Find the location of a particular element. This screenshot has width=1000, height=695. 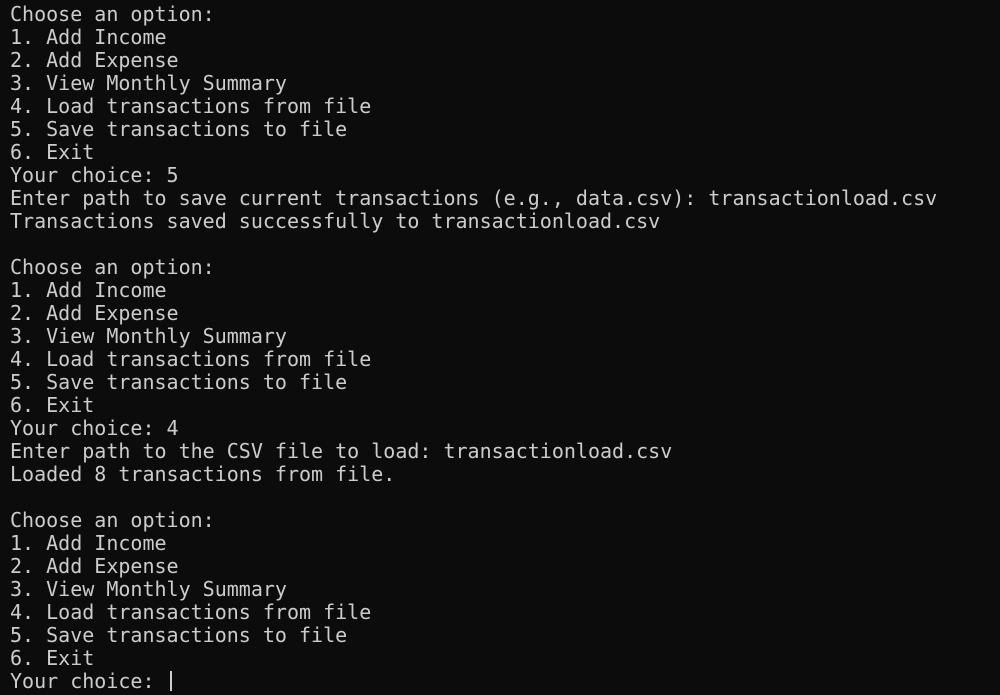

text-cursor is located at coordinates (170, 681).